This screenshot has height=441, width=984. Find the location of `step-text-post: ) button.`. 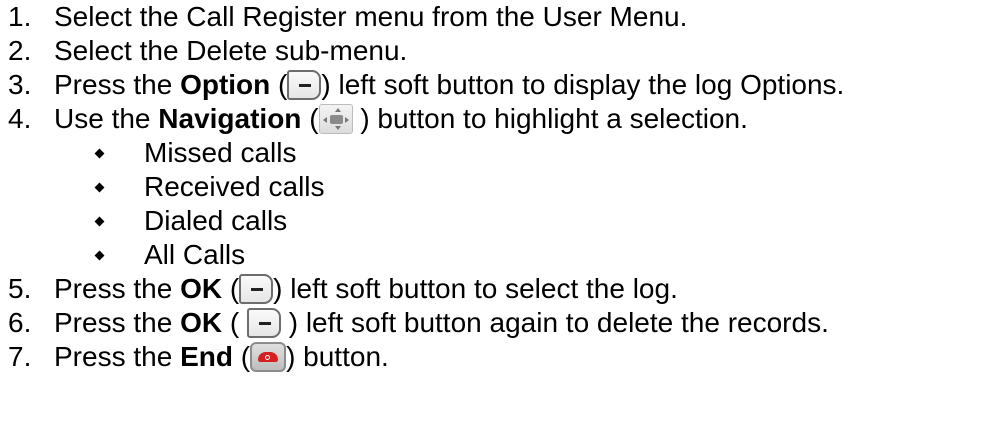

step-text-post: ) button. is located at coordinates (337, 356).